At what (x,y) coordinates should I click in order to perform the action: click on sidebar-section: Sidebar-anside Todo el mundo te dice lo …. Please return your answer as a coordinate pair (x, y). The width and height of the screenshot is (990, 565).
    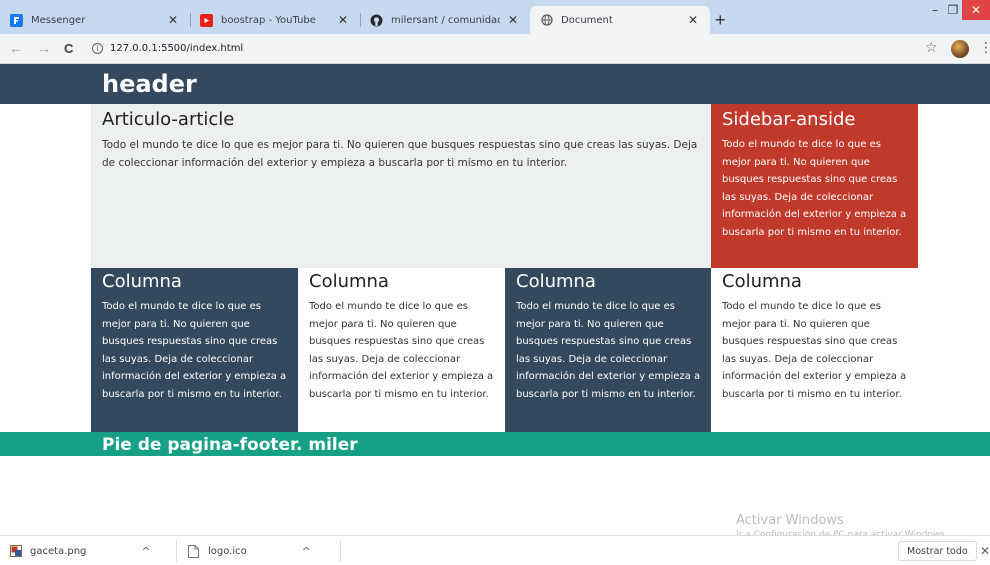
    Looking at the image, I should click on (814, 186).